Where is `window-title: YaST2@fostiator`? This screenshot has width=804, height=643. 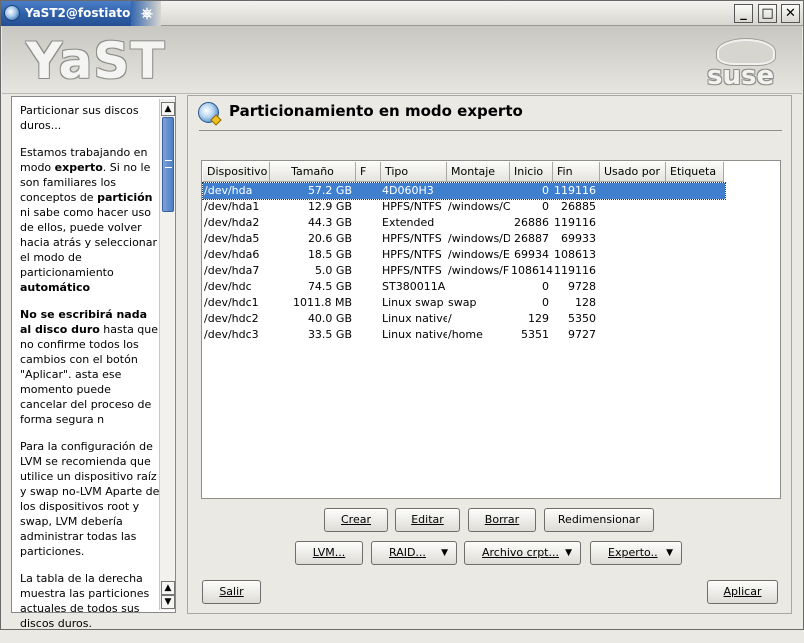
window-title: YaST2@fostiator is located at coordinates (81, 13).